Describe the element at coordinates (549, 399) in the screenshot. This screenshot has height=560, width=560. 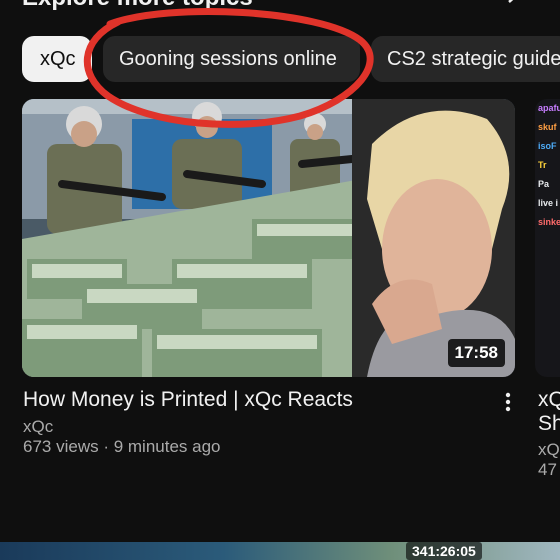
I see `title-line: xQ` at that location.